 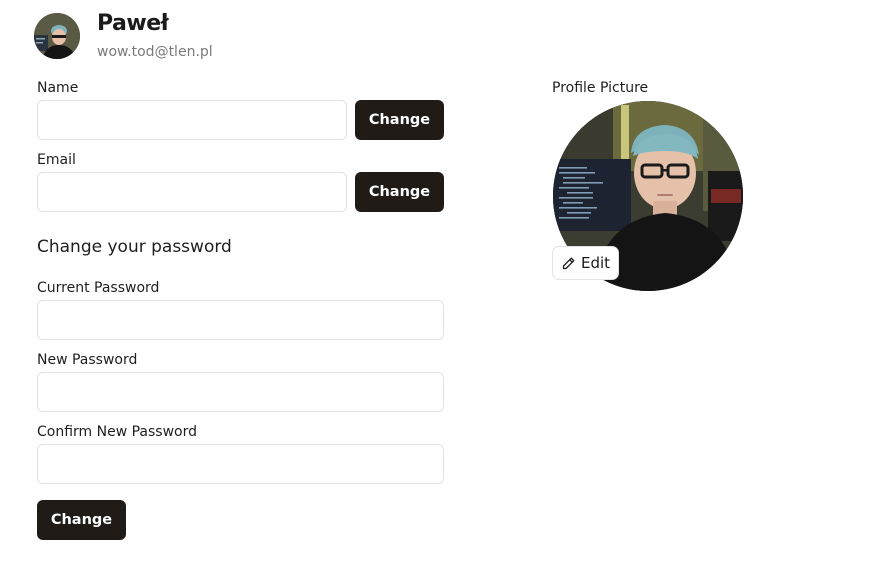 I want to click on current-password-field, so click(x=240, y=320).